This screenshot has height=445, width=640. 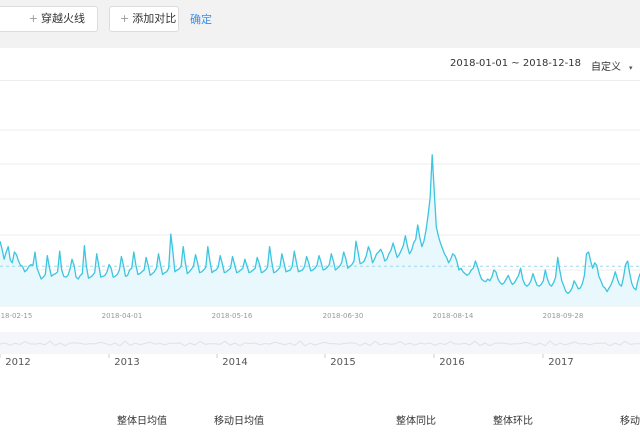 I want to click on timeline-year-label: 2013, so click(x=126, y=362).